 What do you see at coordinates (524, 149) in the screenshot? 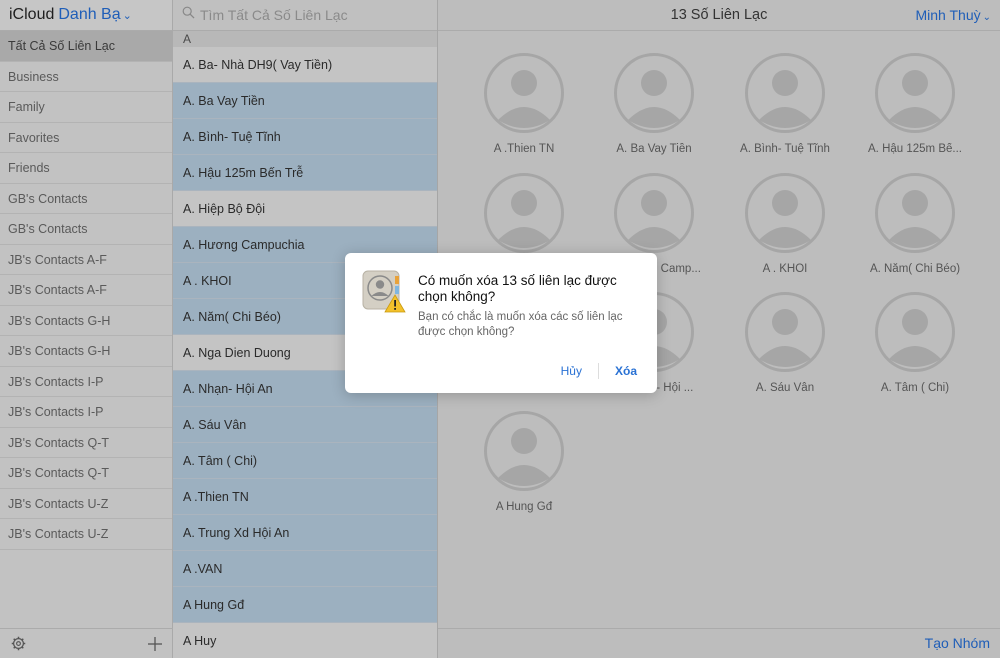
I see `contact-card-name: A .Thien TN` at bounding box center [524, 149].